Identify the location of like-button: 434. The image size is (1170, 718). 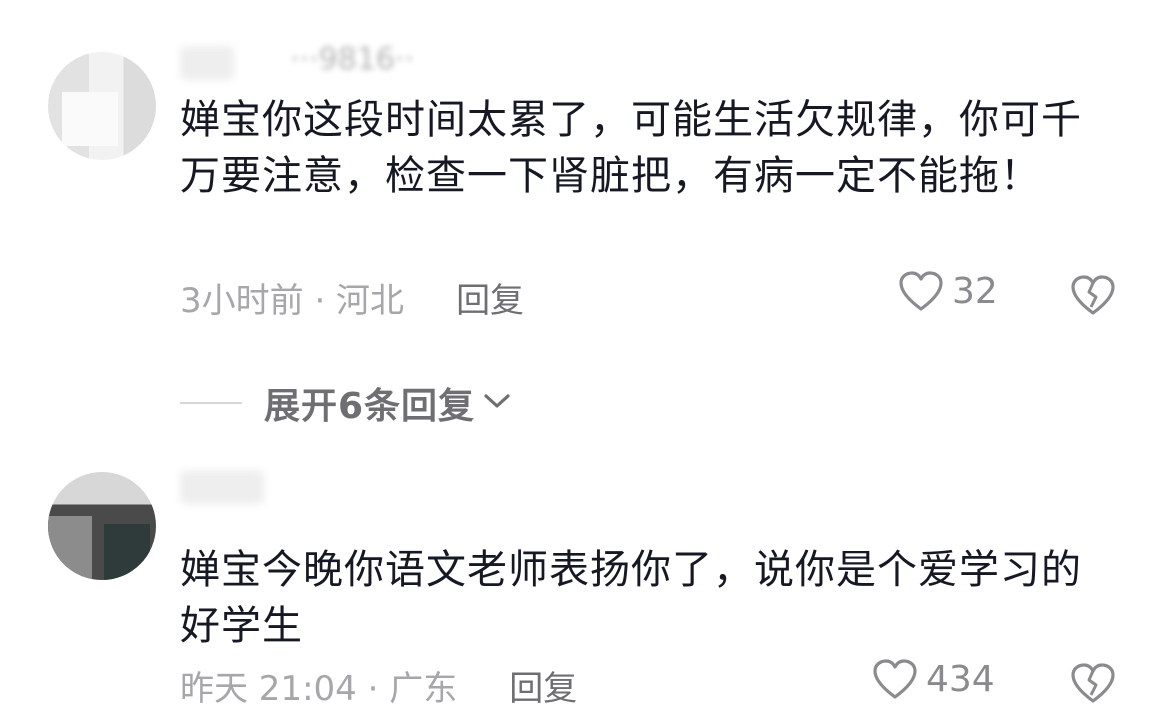
(933, 679).